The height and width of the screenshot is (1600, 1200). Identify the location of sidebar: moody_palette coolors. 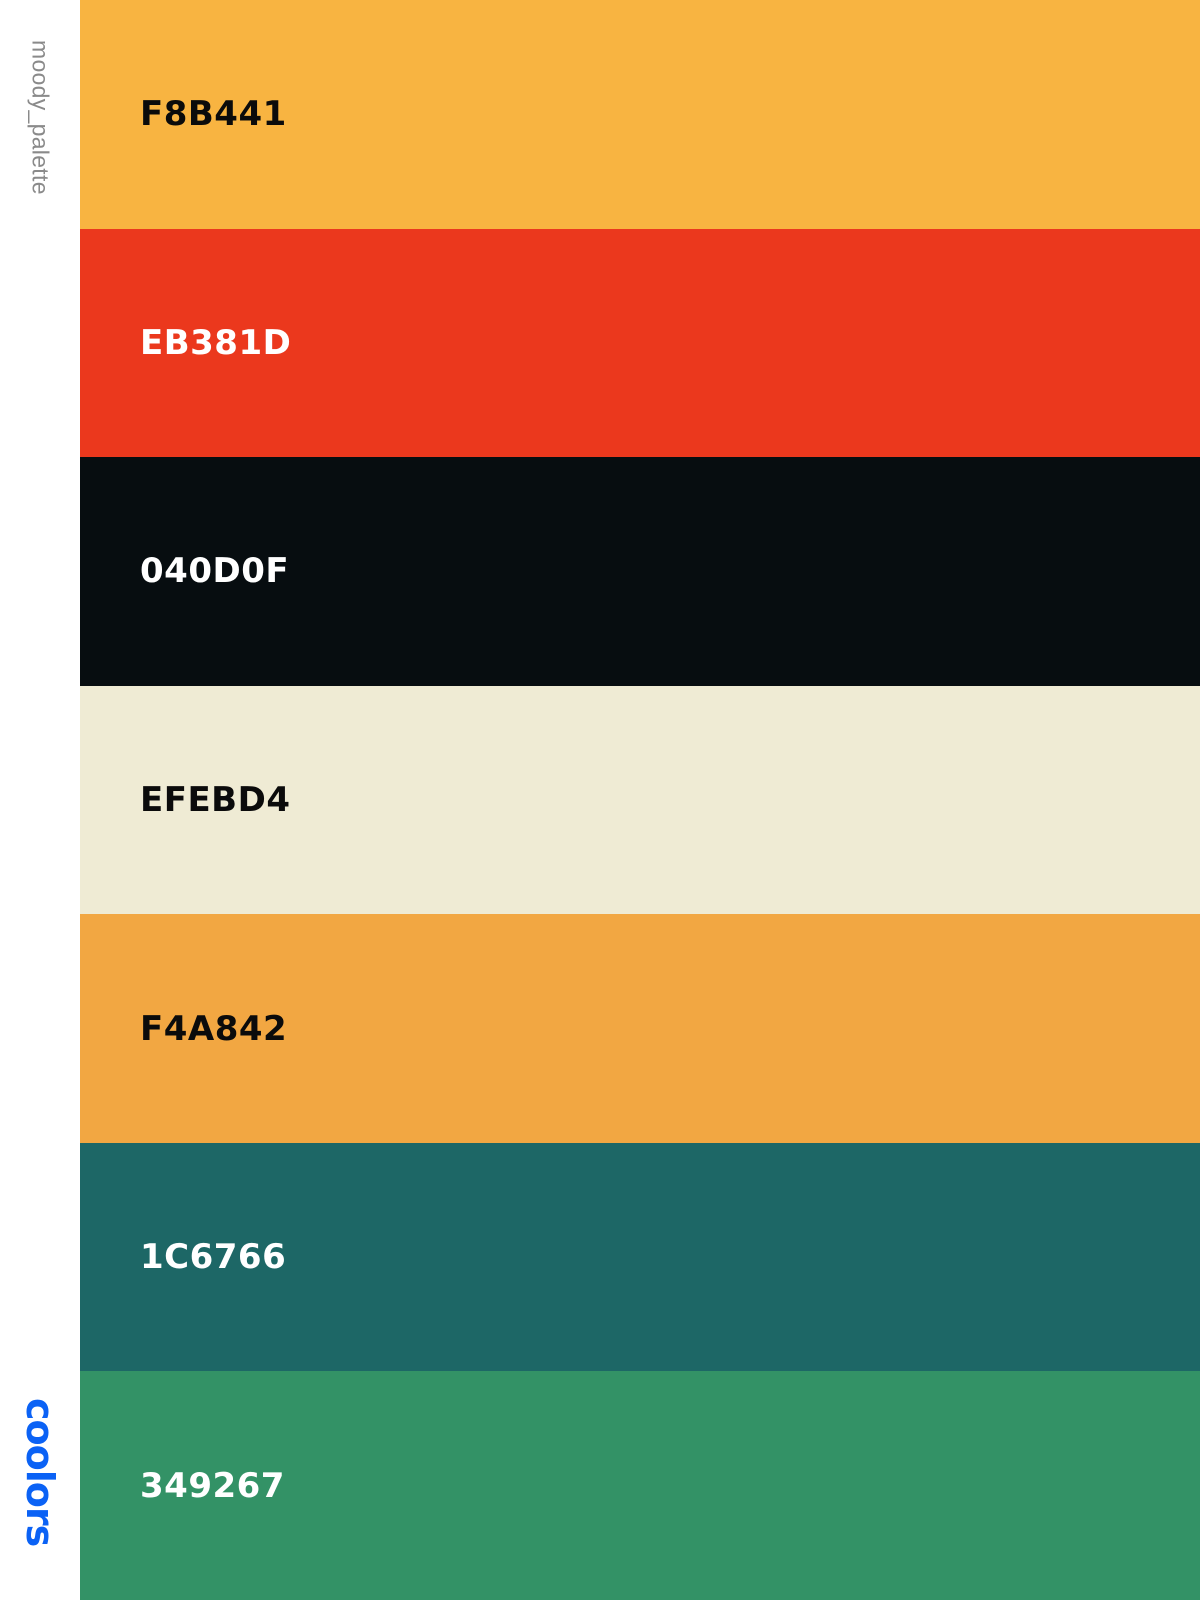
(40, 800).